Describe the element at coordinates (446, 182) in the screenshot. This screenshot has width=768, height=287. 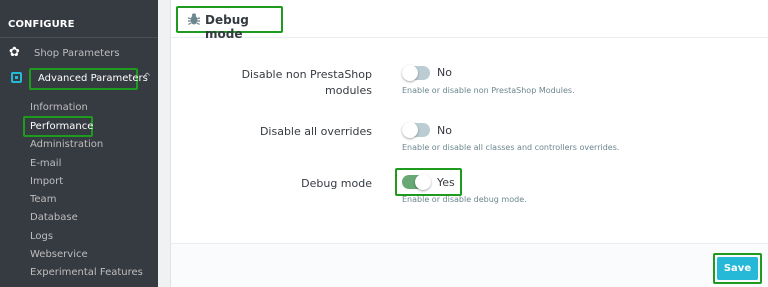
I see `toggle-value: Yes` at that location.